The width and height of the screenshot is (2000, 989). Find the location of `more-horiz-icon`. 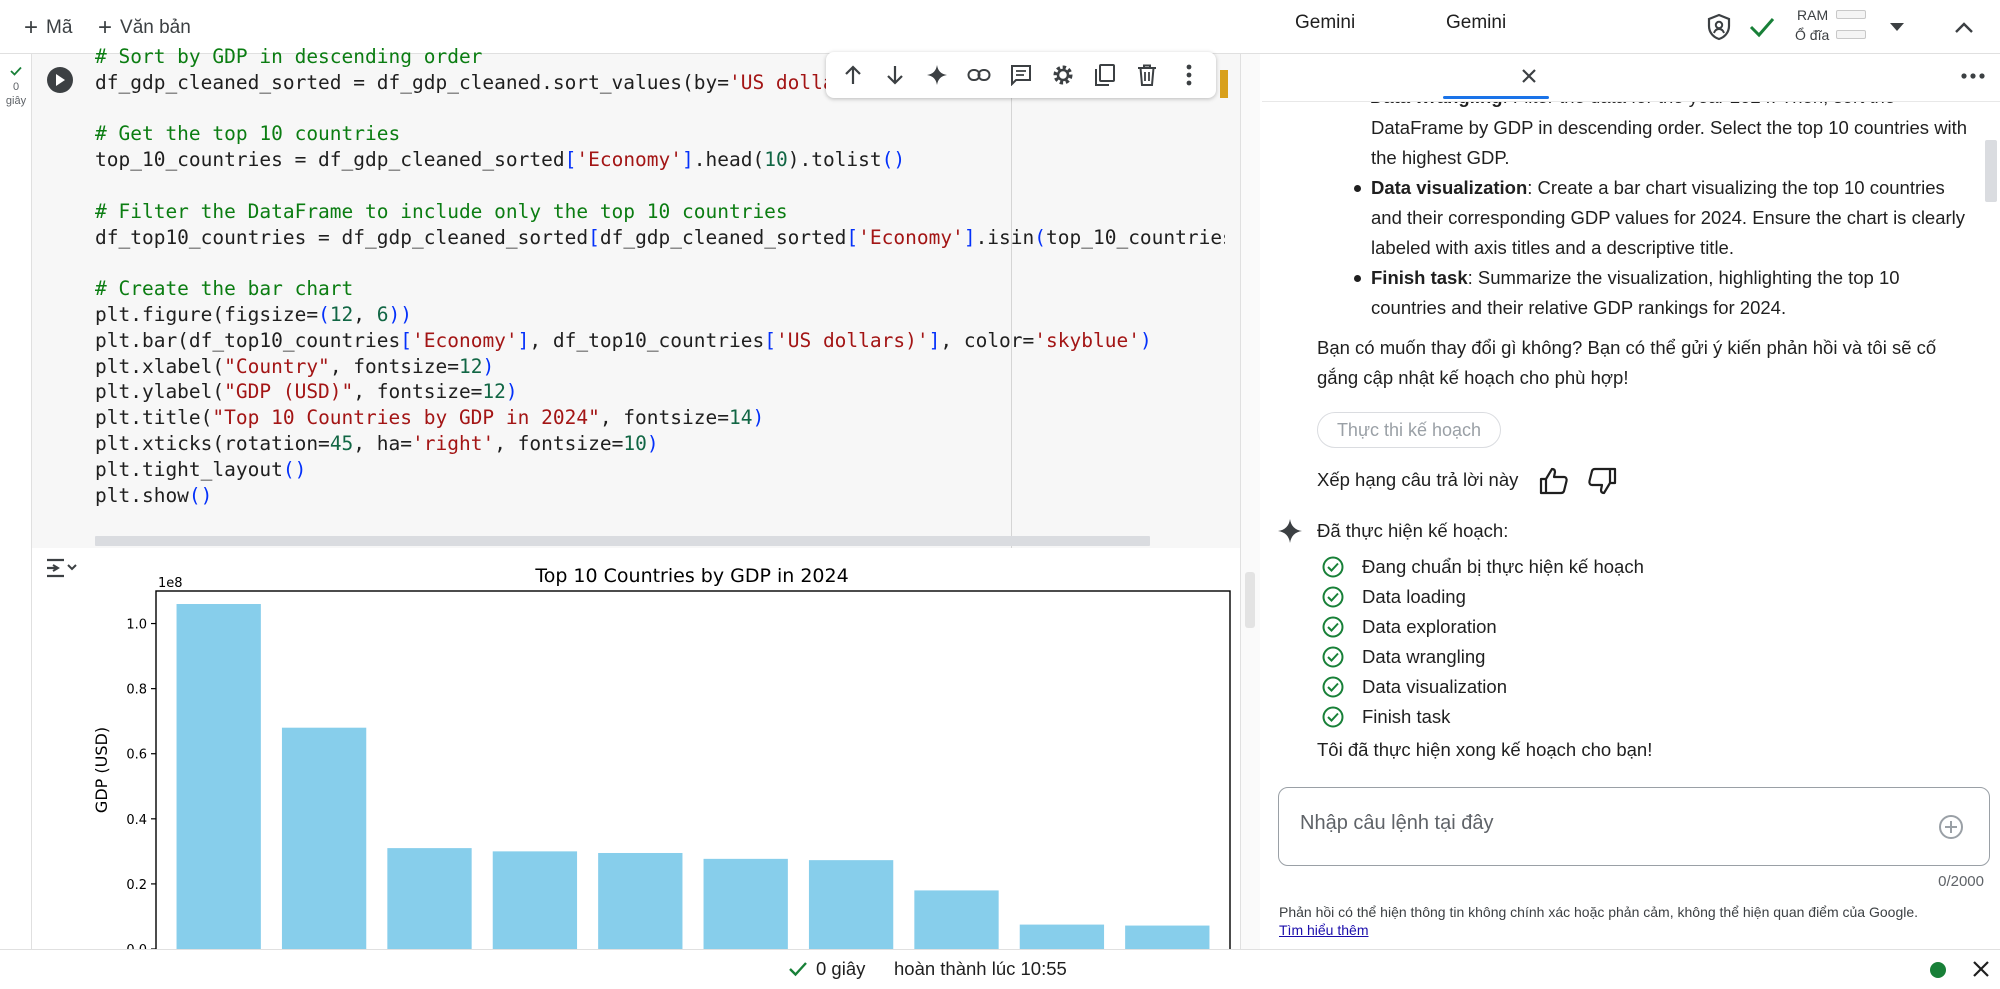

more-horiz-icon is located at coordinates (1973, 76).